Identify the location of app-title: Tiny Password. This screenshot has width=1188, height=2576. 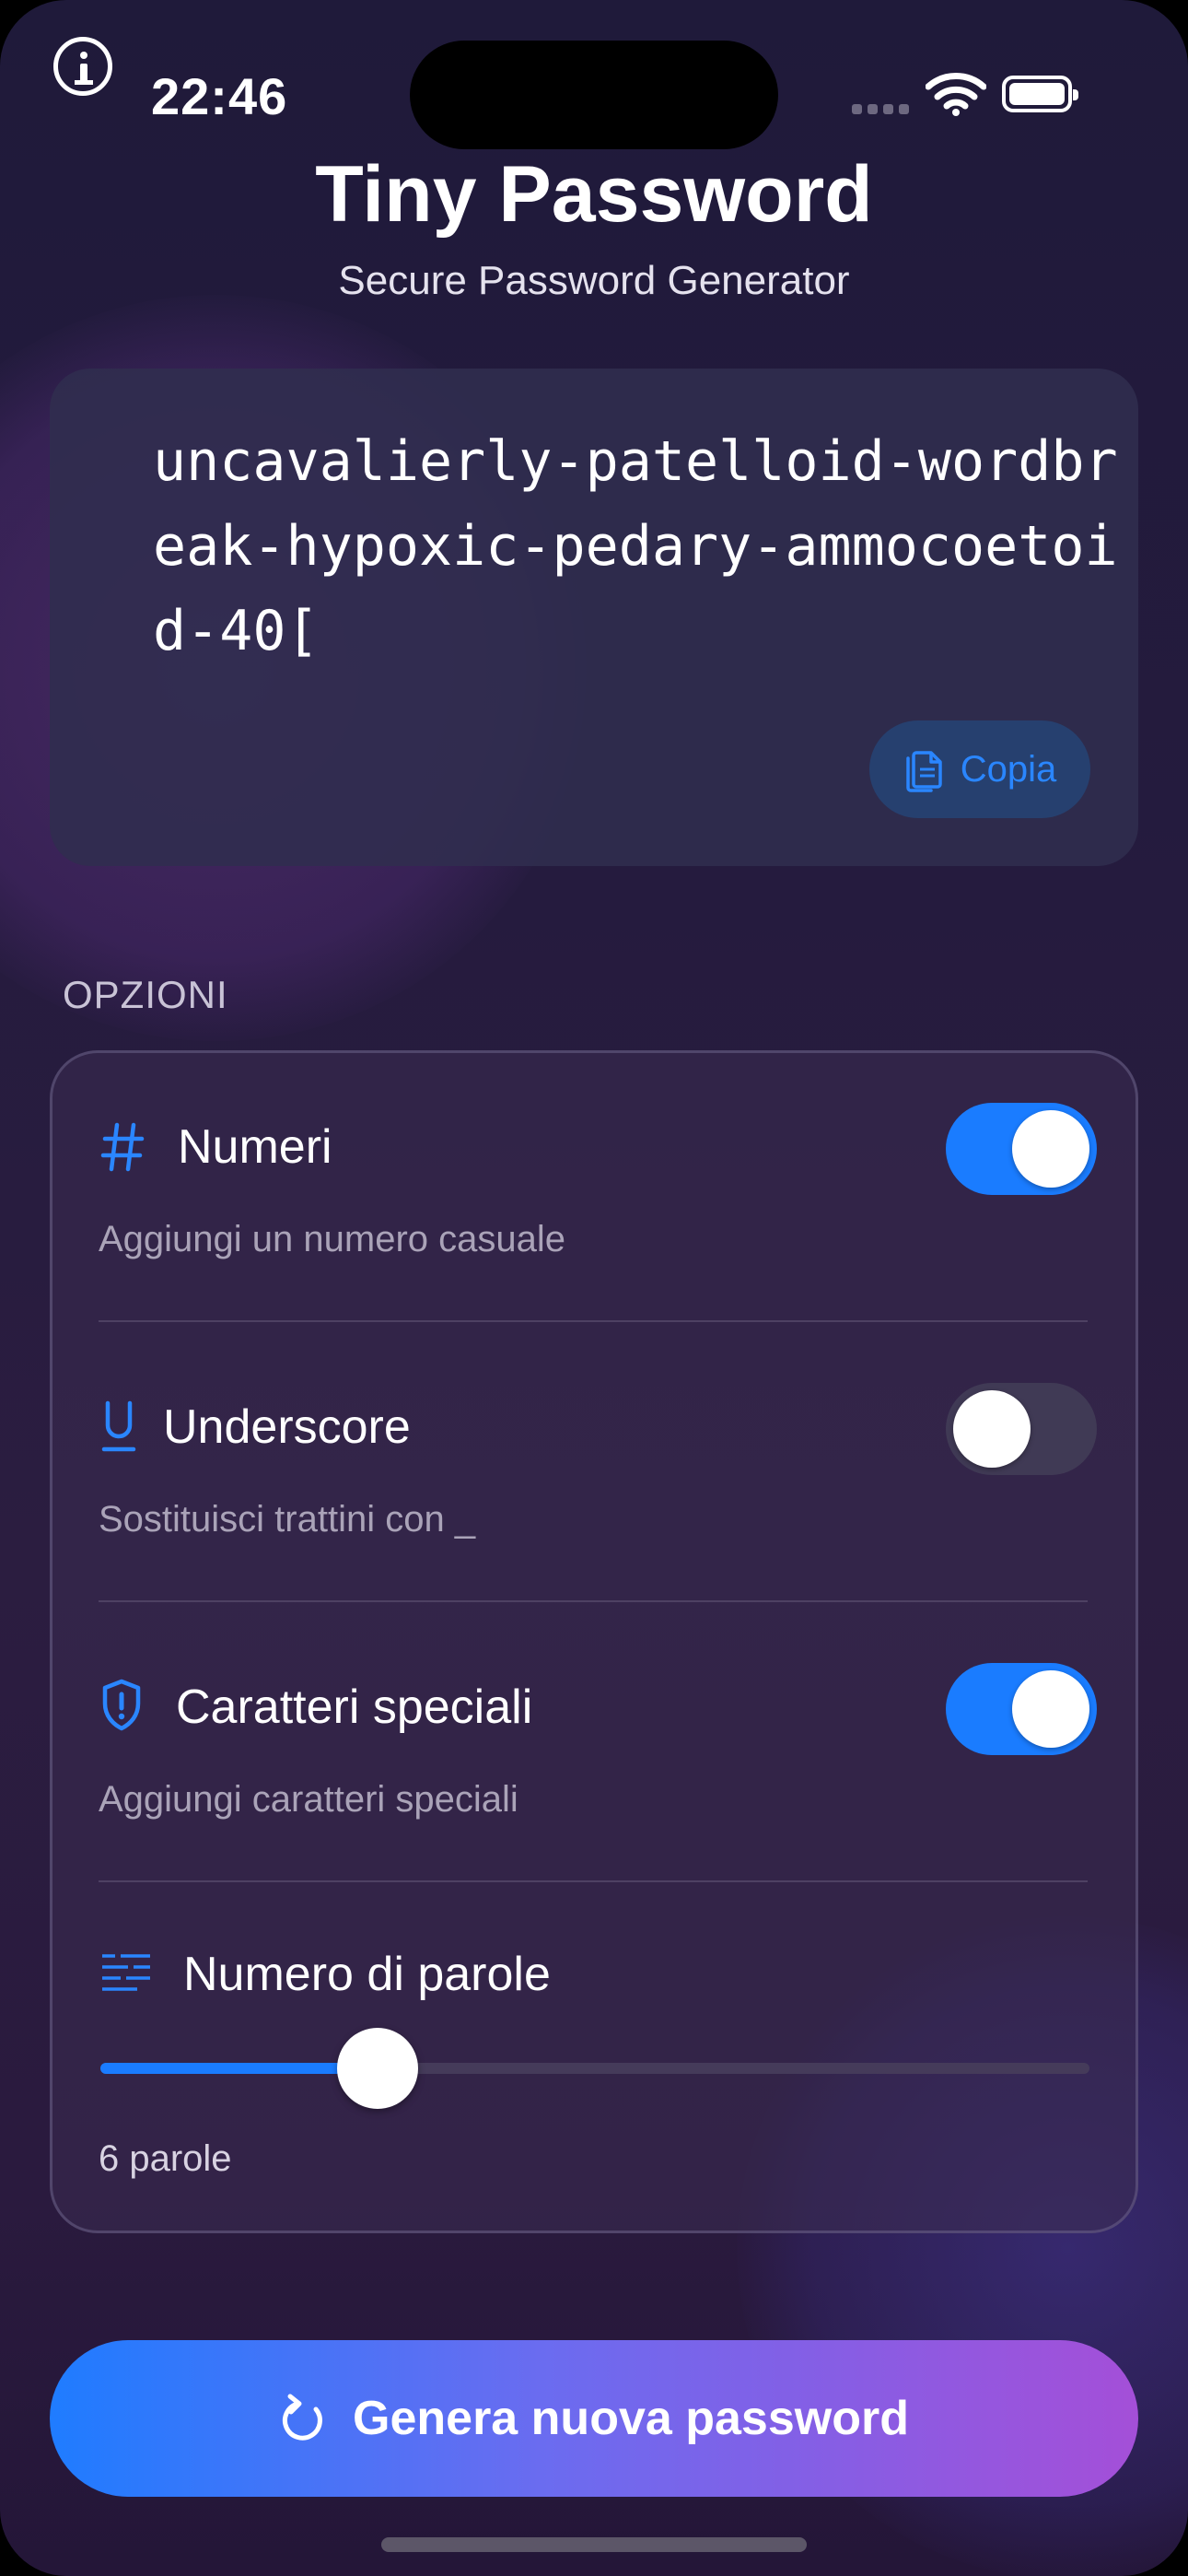
(594, 195).